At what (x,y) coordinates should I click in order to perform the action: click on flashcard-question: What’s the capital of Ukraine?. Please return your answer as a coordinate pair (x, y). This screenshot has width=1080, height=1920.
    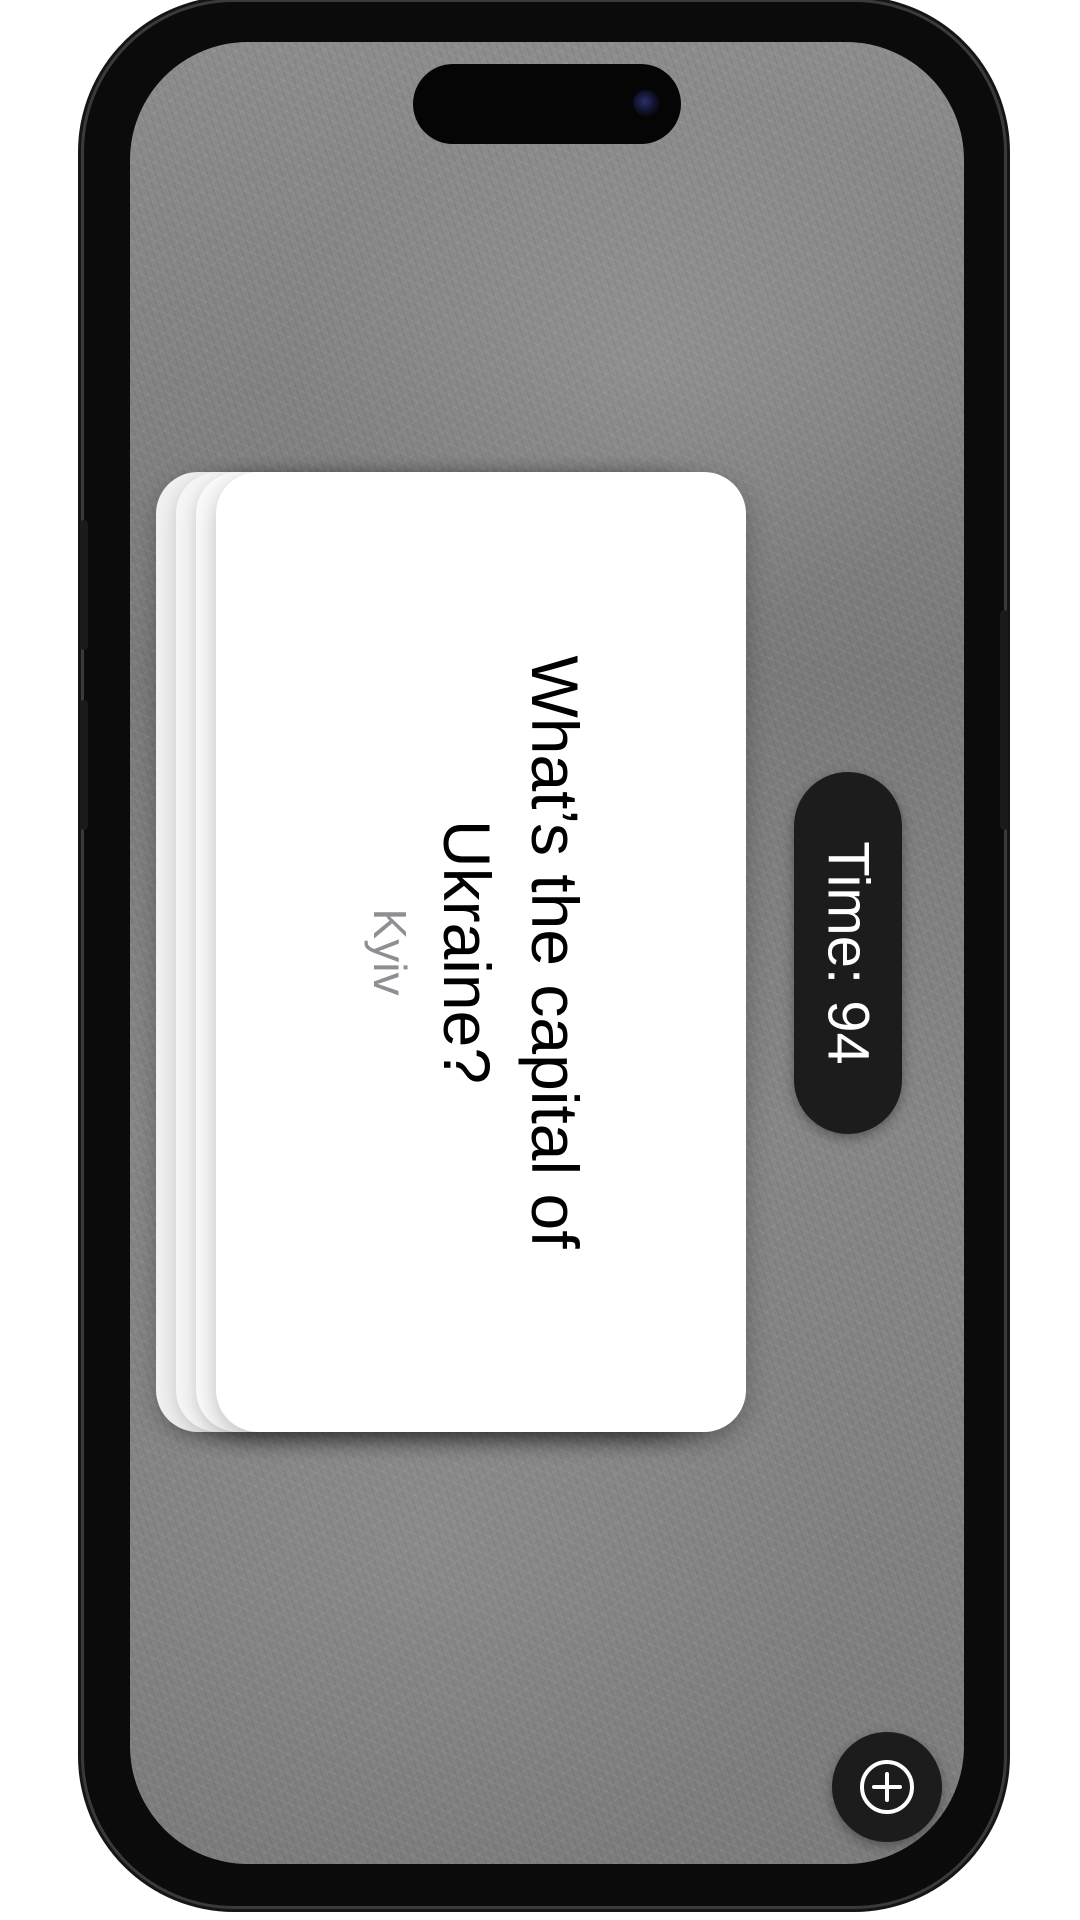
    Looking at the image, I should click on (511, 952).